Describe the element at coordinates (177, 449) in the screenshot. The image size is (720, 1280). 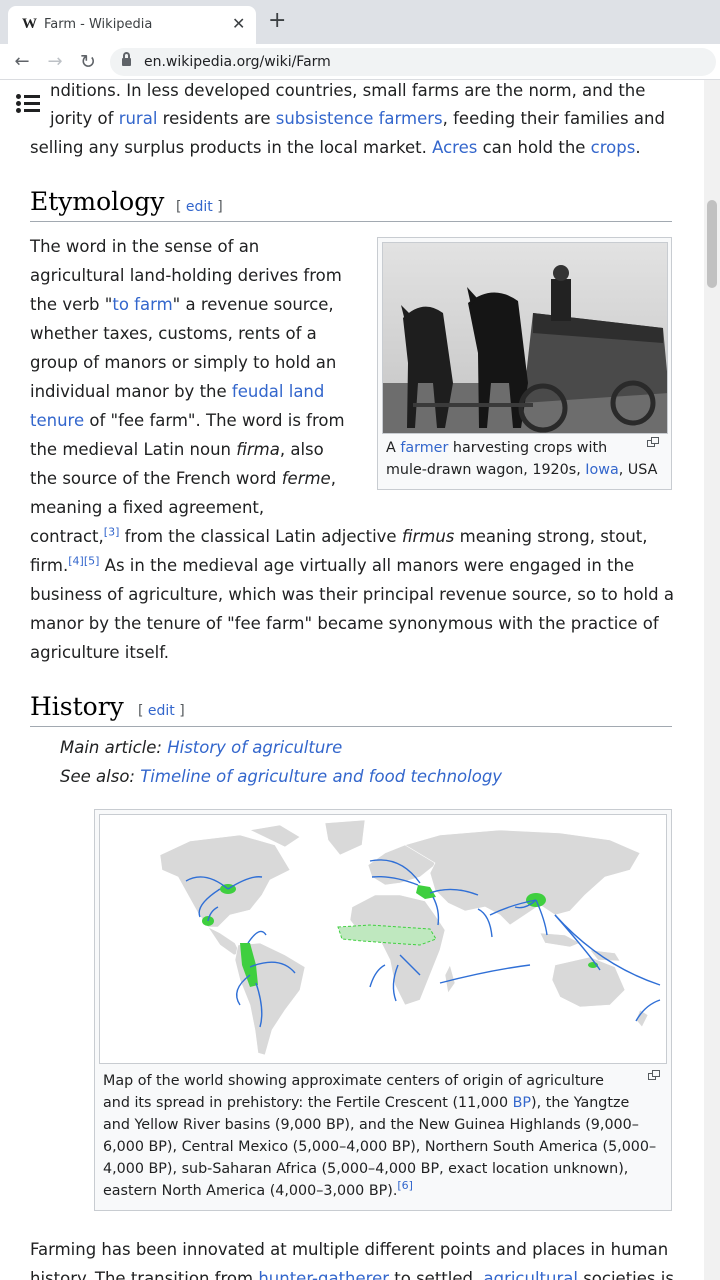
I see `etymology-line: the medieval Latin noun firma, also` at that location.